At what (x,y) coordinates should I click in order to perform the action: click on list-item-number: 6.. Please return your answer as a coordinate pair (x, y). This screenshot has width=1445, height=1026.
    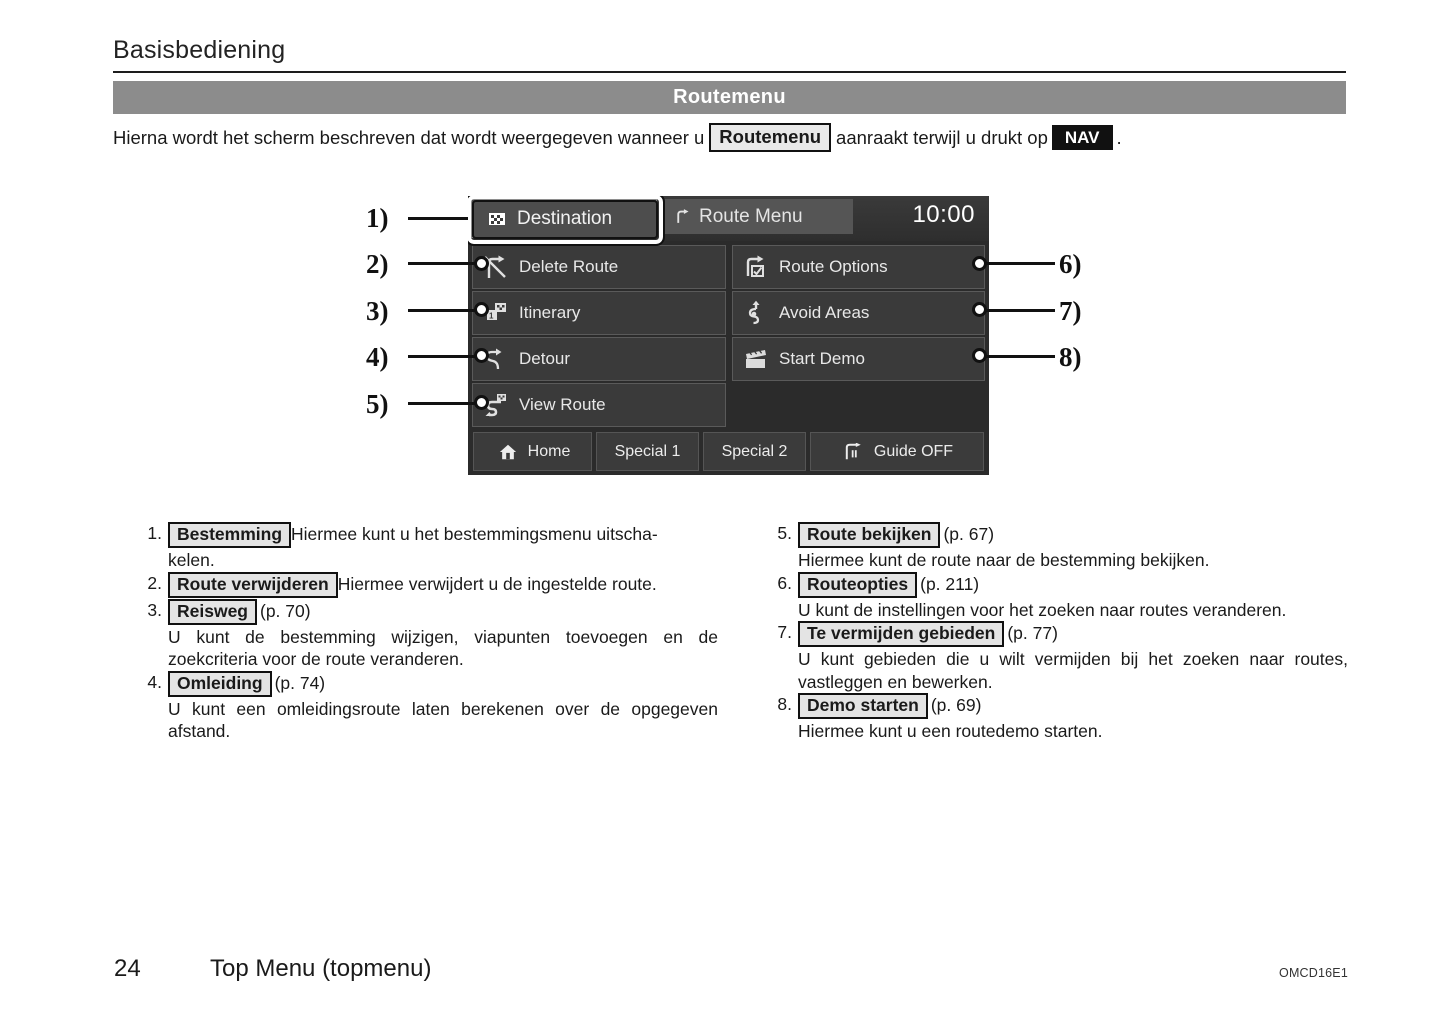
    Looking at the image, I should click on (784, 582).